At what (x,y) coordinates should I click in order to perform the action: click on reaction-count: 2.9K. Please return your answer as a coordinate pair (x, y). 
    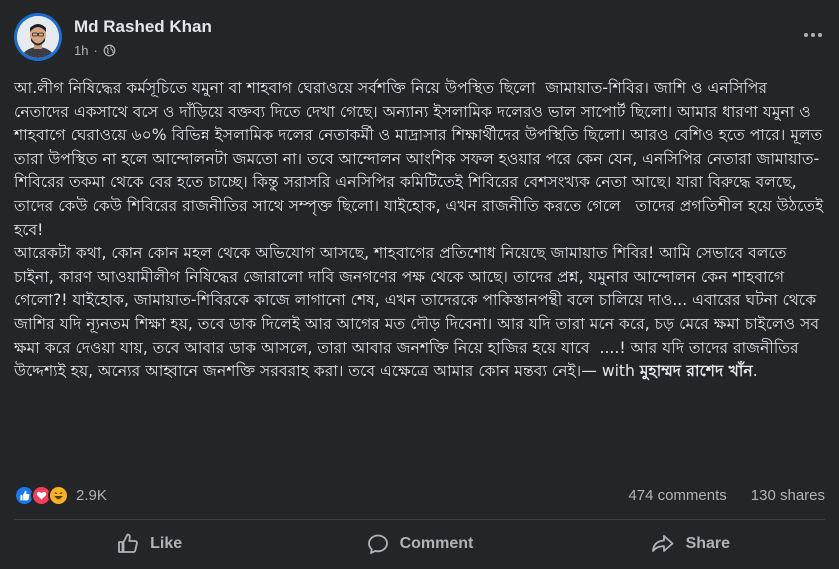
    Looking at the image, I should click on (91, 495).